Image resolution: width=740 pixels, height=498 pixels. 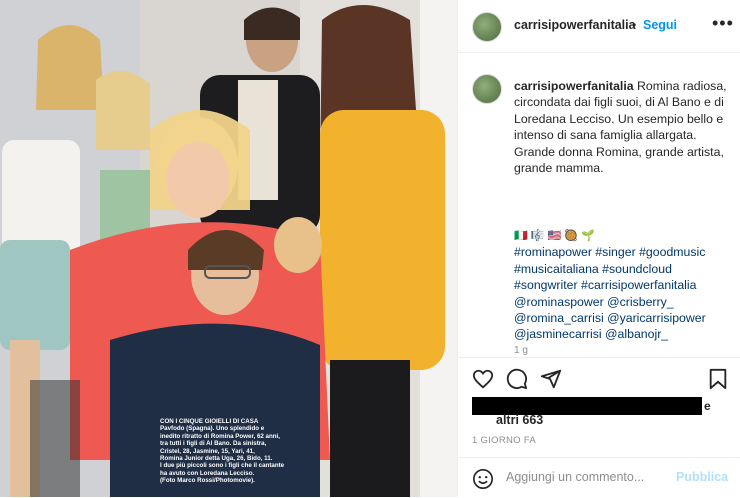 What do you see at coordinates (487, 89) in the screenshot?
I see `comment-avatar` at bounding box center [487, 89].